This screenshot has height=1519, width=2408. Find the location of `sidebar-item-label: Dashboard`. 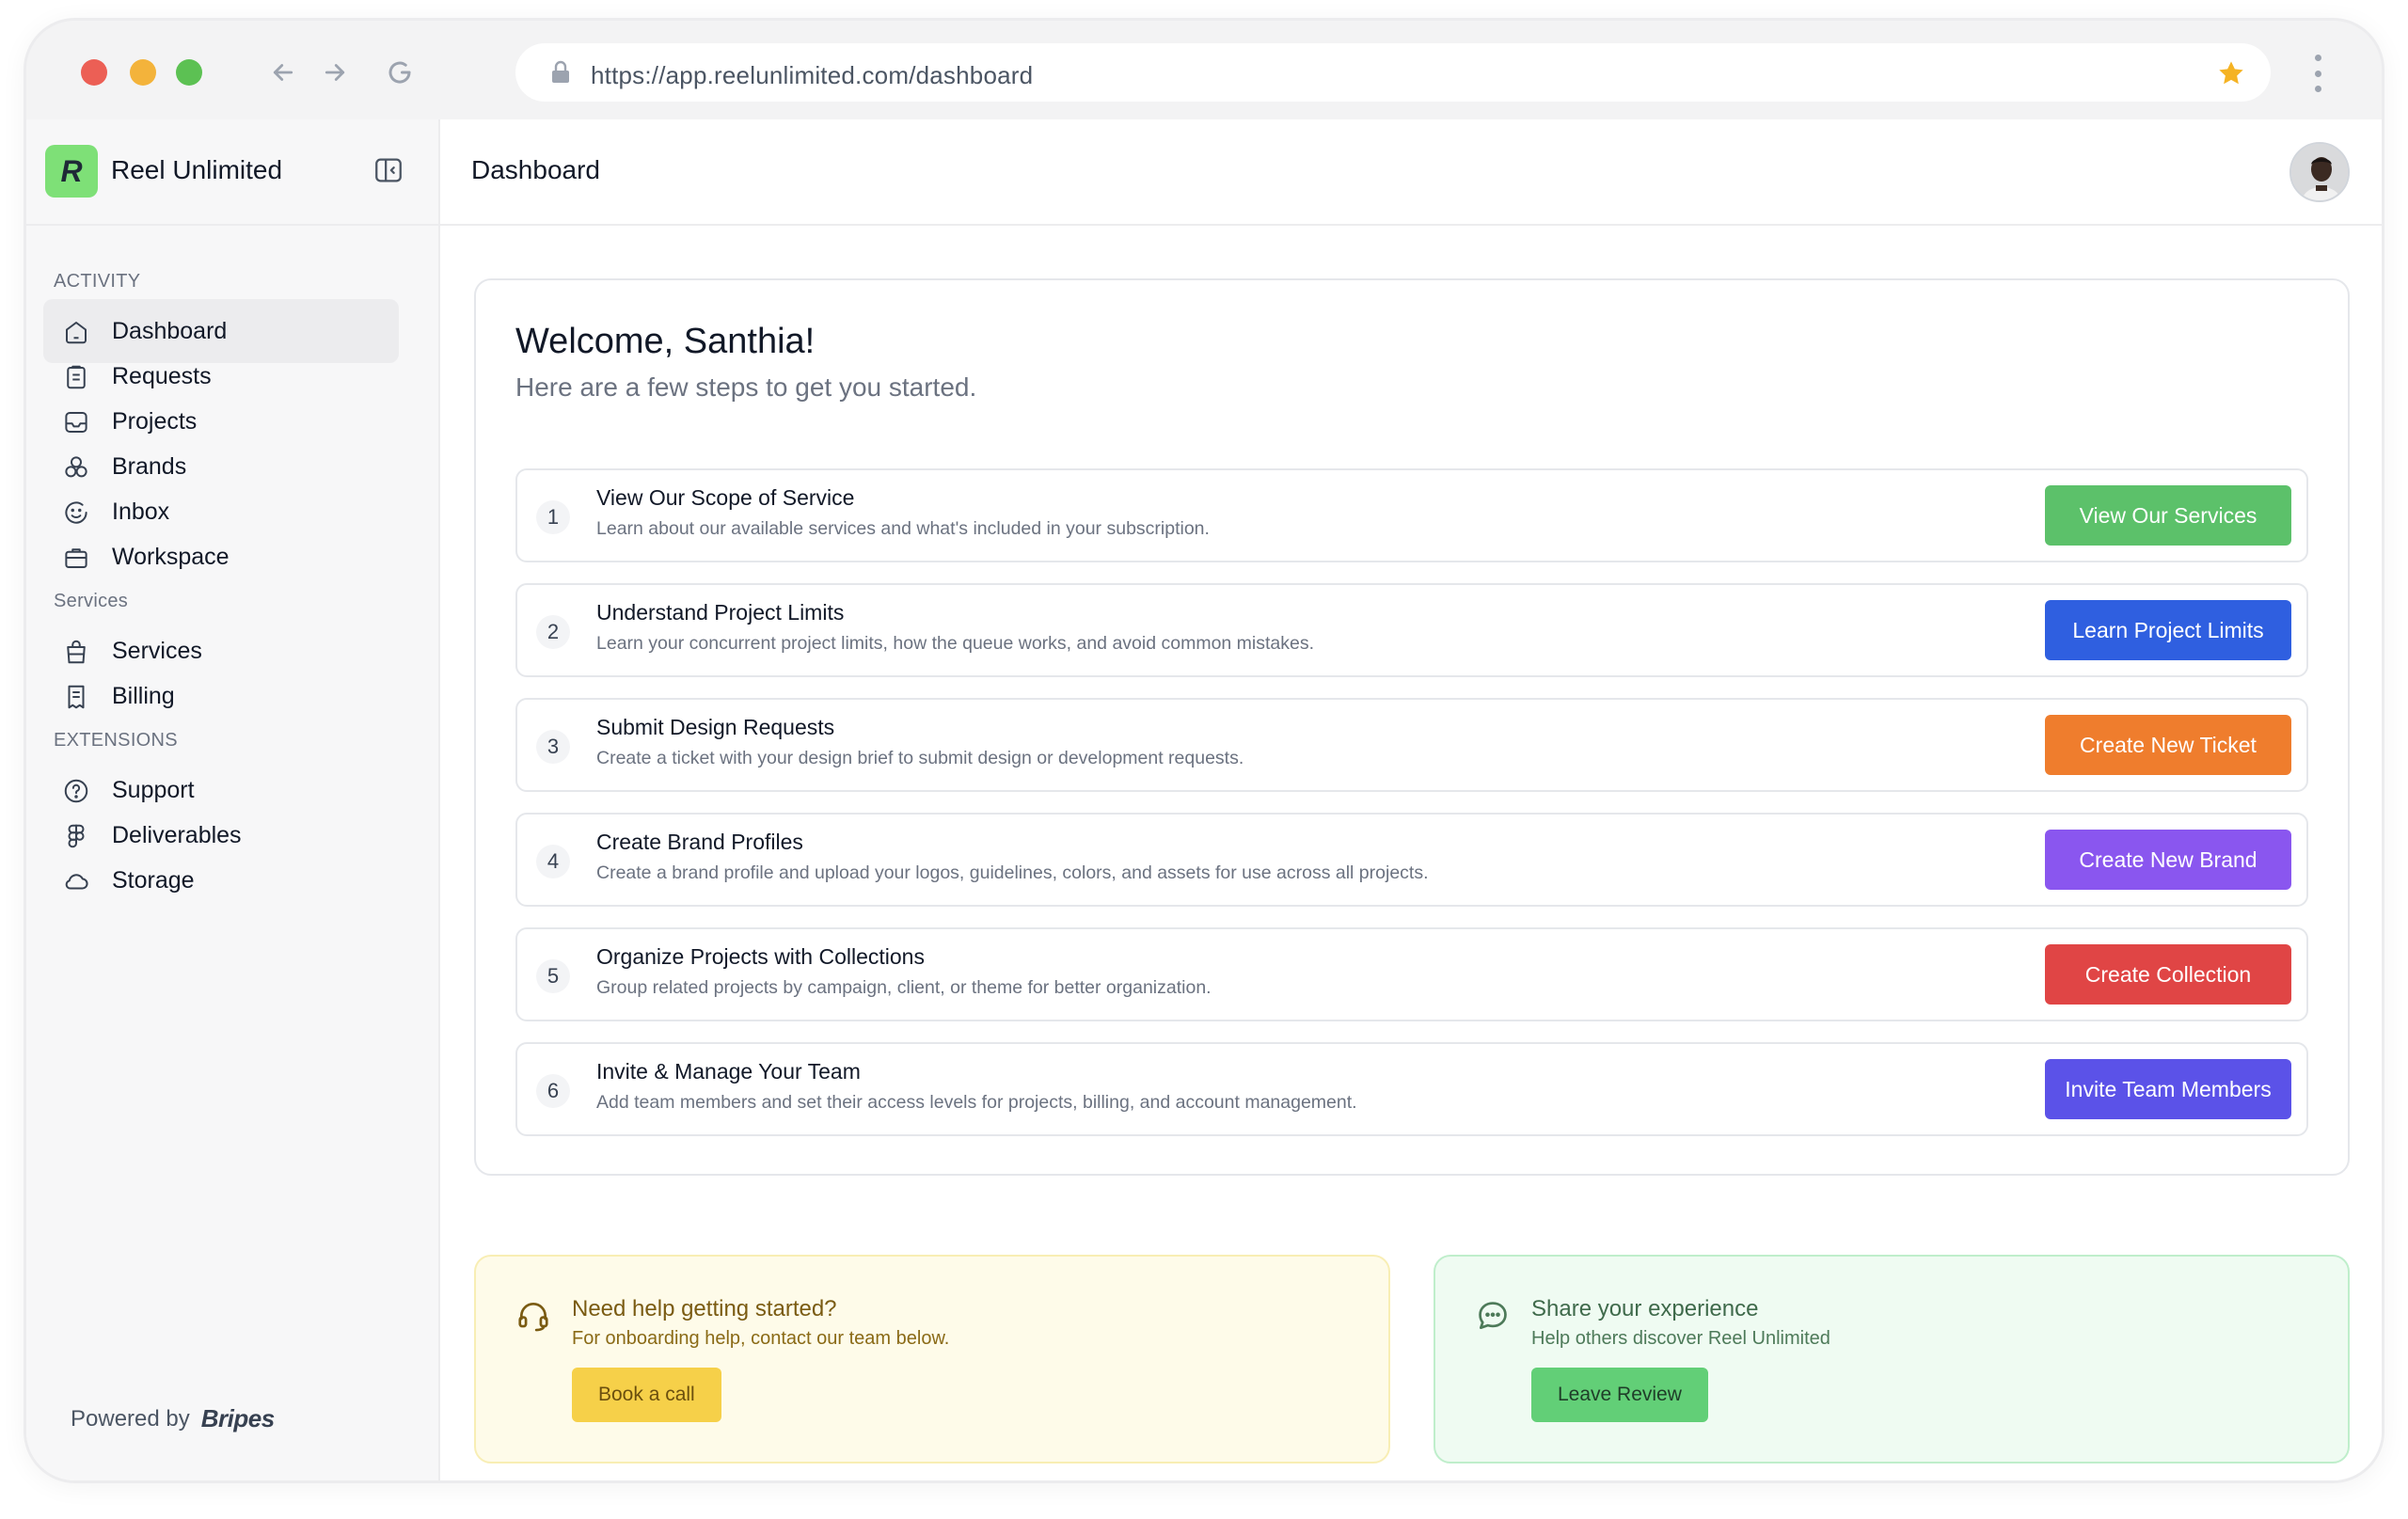

sidebar-item-label: Dashboard is located at coordinates (170, 331).